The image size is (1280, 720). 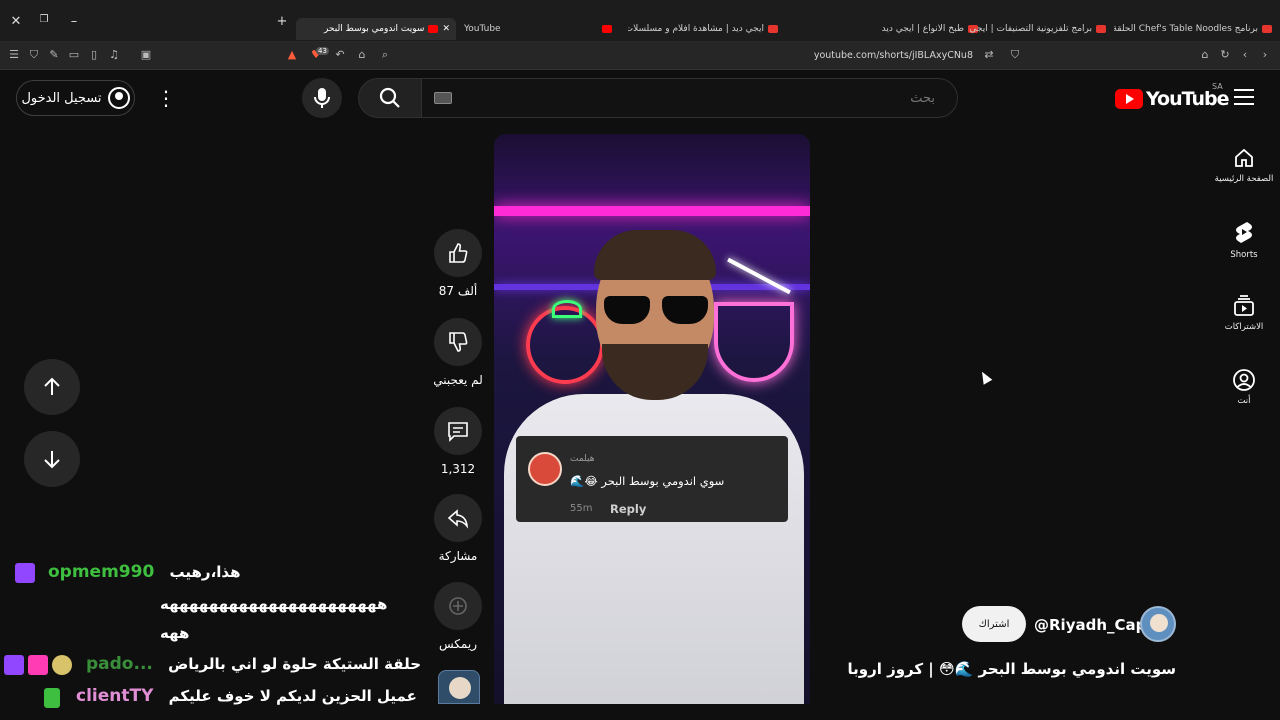 I want to click on search-box, so click(x=689, y=98).